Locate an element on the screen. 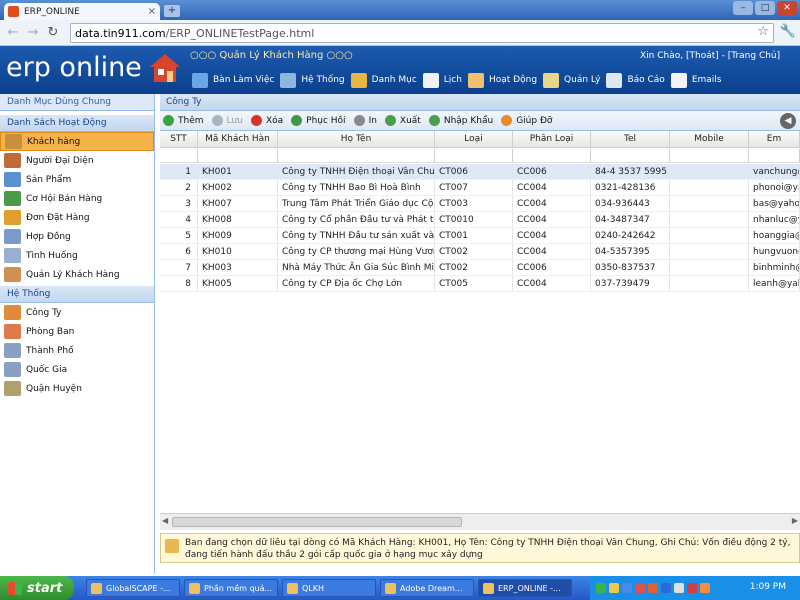 This screenshot has height=600, width=800. menu-item-6: Báo Cáo is located at coordinates (638, 80).